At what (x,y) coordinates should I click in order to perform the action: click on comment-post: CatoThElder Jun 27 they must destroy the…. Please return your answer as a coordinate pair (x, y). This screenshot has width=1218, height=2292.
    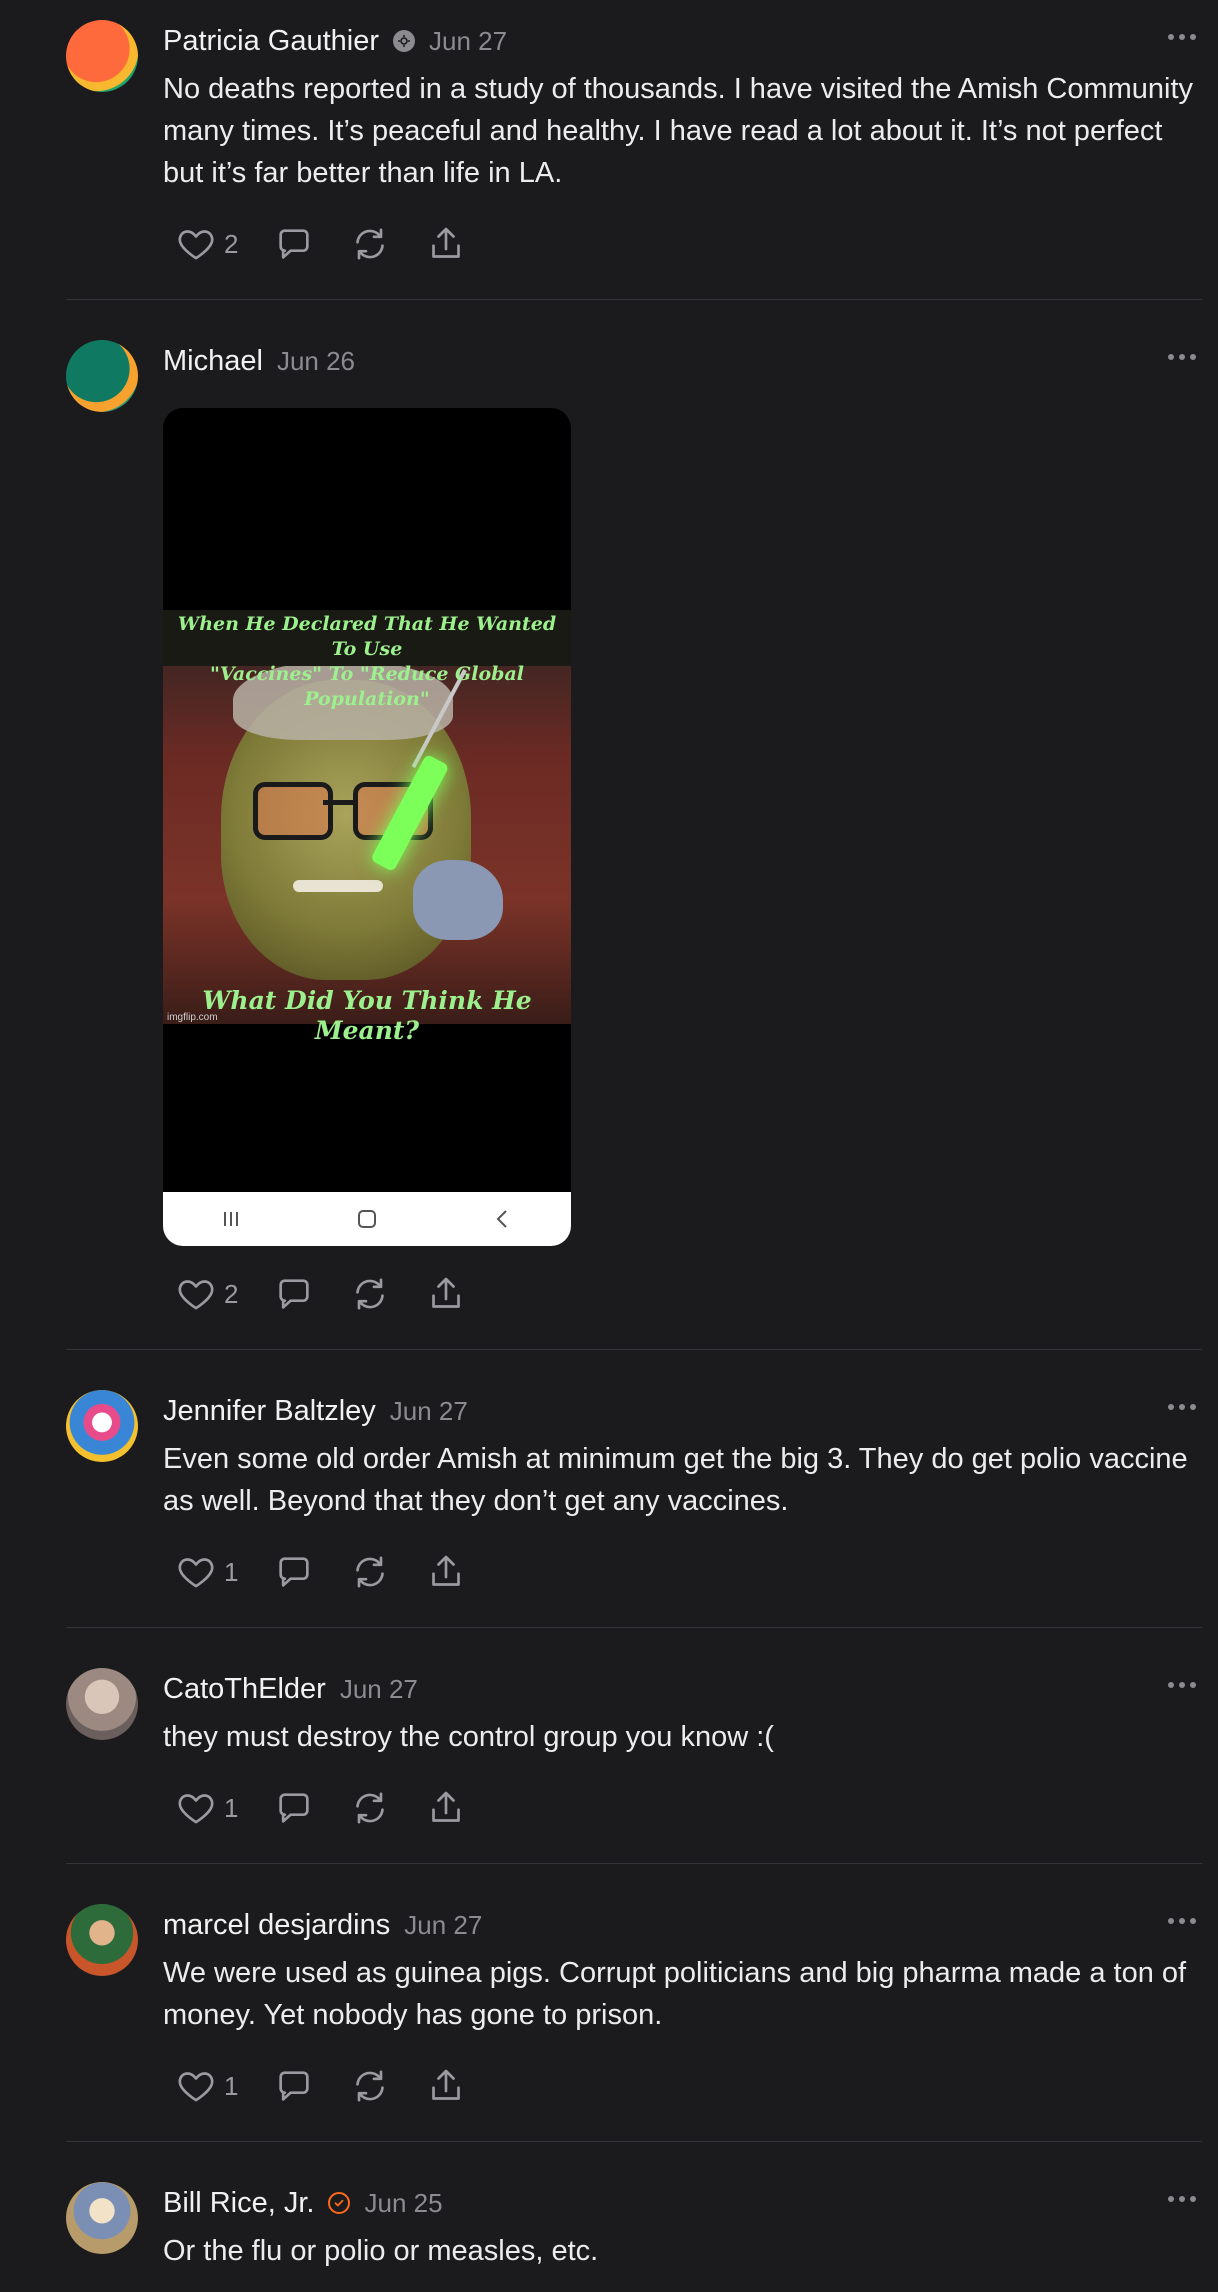
    Looking at the image, I should click on (634, 1753).